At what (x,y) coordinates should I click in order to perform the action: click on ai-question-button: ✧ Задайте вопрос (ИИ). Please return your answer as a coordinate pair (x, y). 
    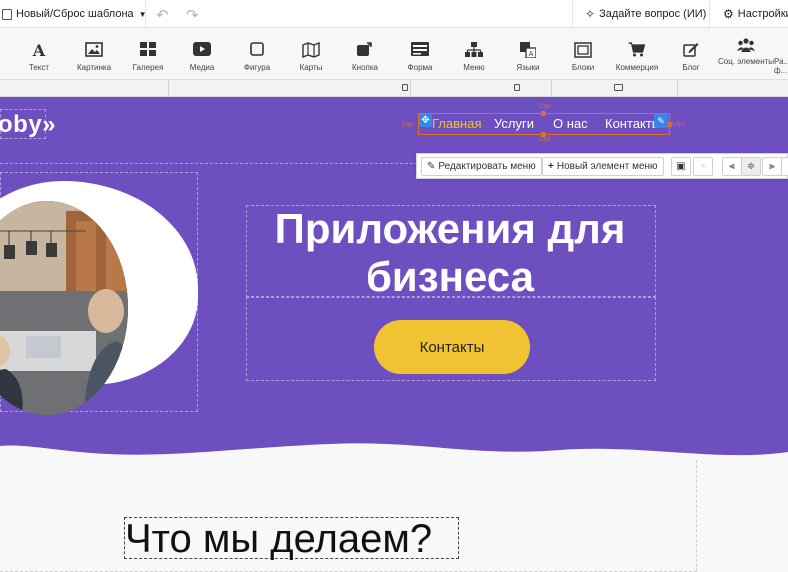
    Looking at the image, I should click on (645, 14).